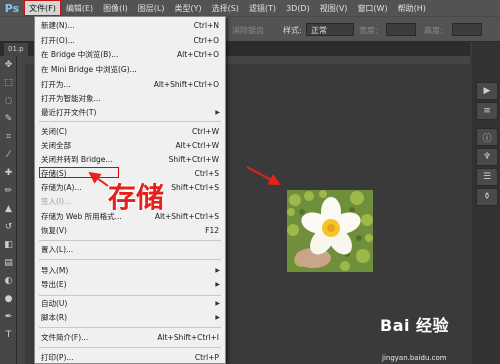 The width and height of the screenshot is (500, 364). I want to click on healing-brush-tool-icon: ✚, so click(8, 173).